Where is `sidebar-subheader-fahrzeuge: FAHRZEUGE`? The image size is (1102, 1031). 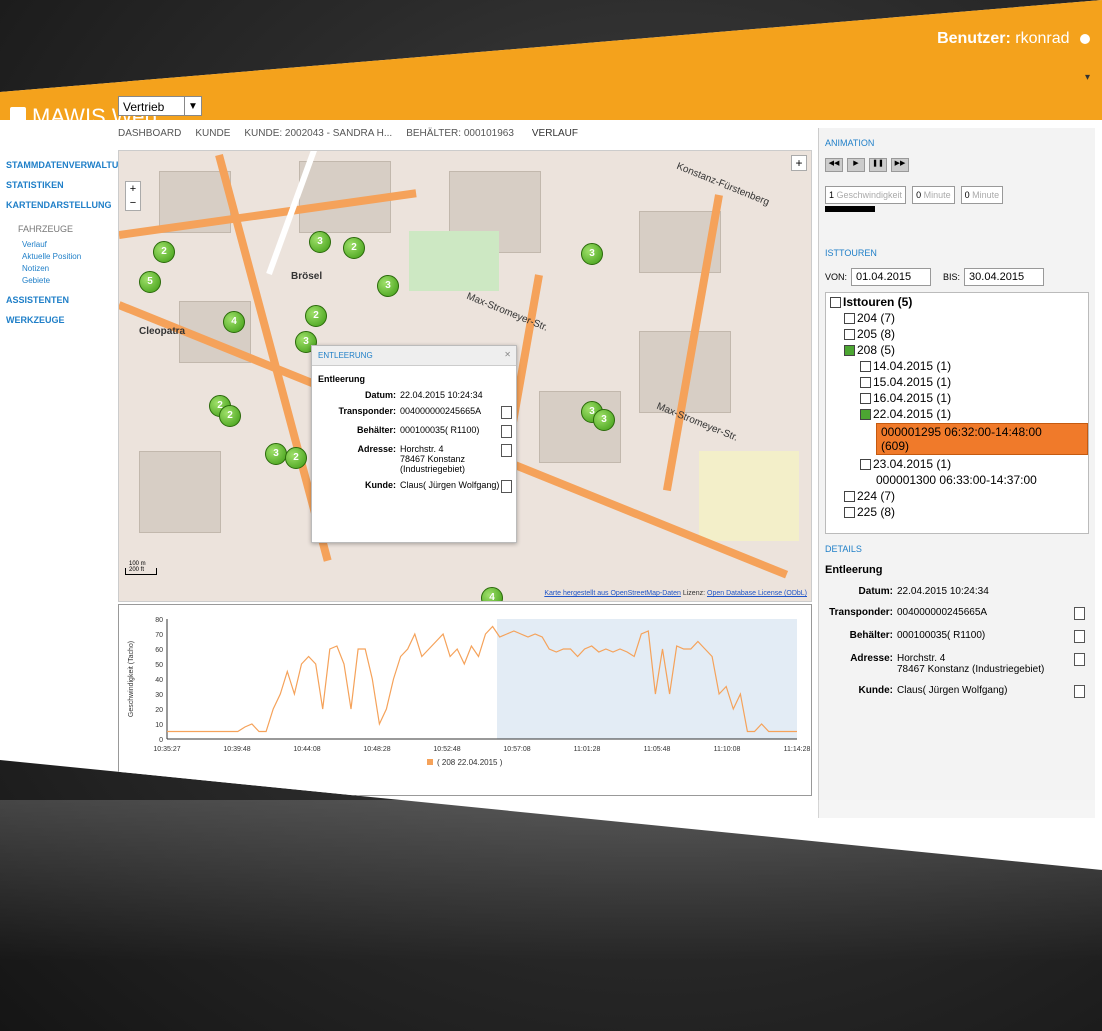
sidebar-subheader-fahrzeuge: FAHRZEUGE is located at coordinates (46, 229).